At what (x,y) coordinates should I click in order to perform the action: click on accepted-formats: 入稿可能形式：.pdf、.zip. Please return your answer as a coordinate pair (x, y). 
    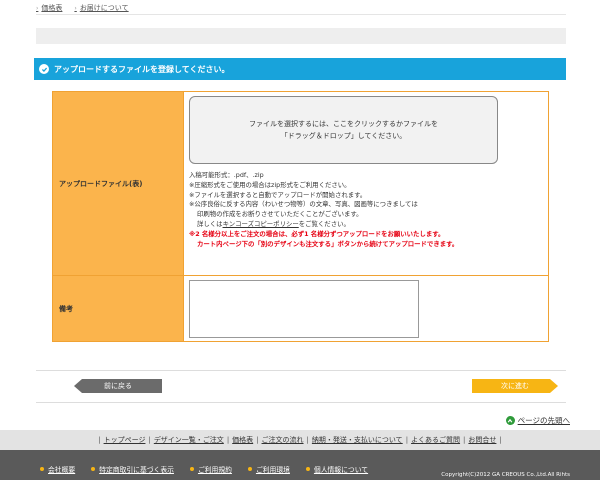
    Looking at the image, I should click on (226, 175).